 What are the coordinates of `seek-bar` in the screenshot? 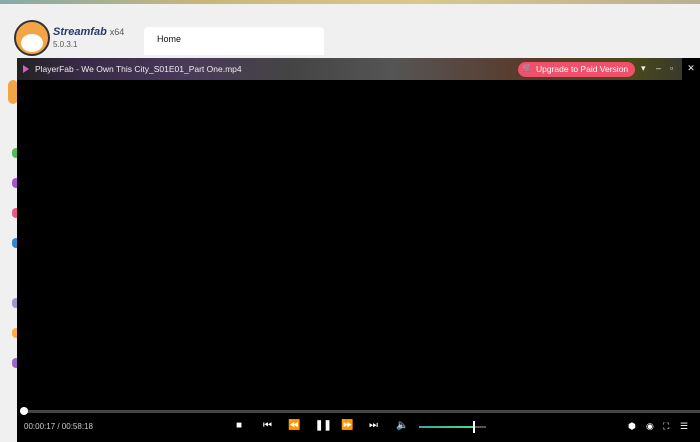 It's located at (360, 411).